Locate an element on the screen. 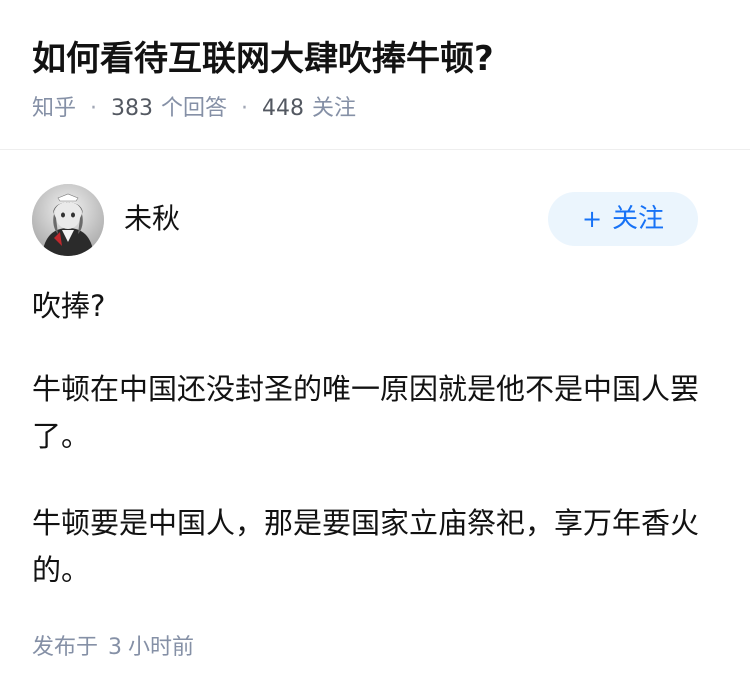  published-time: 发布于 3 小时前 is located at coordinates (113, 648).